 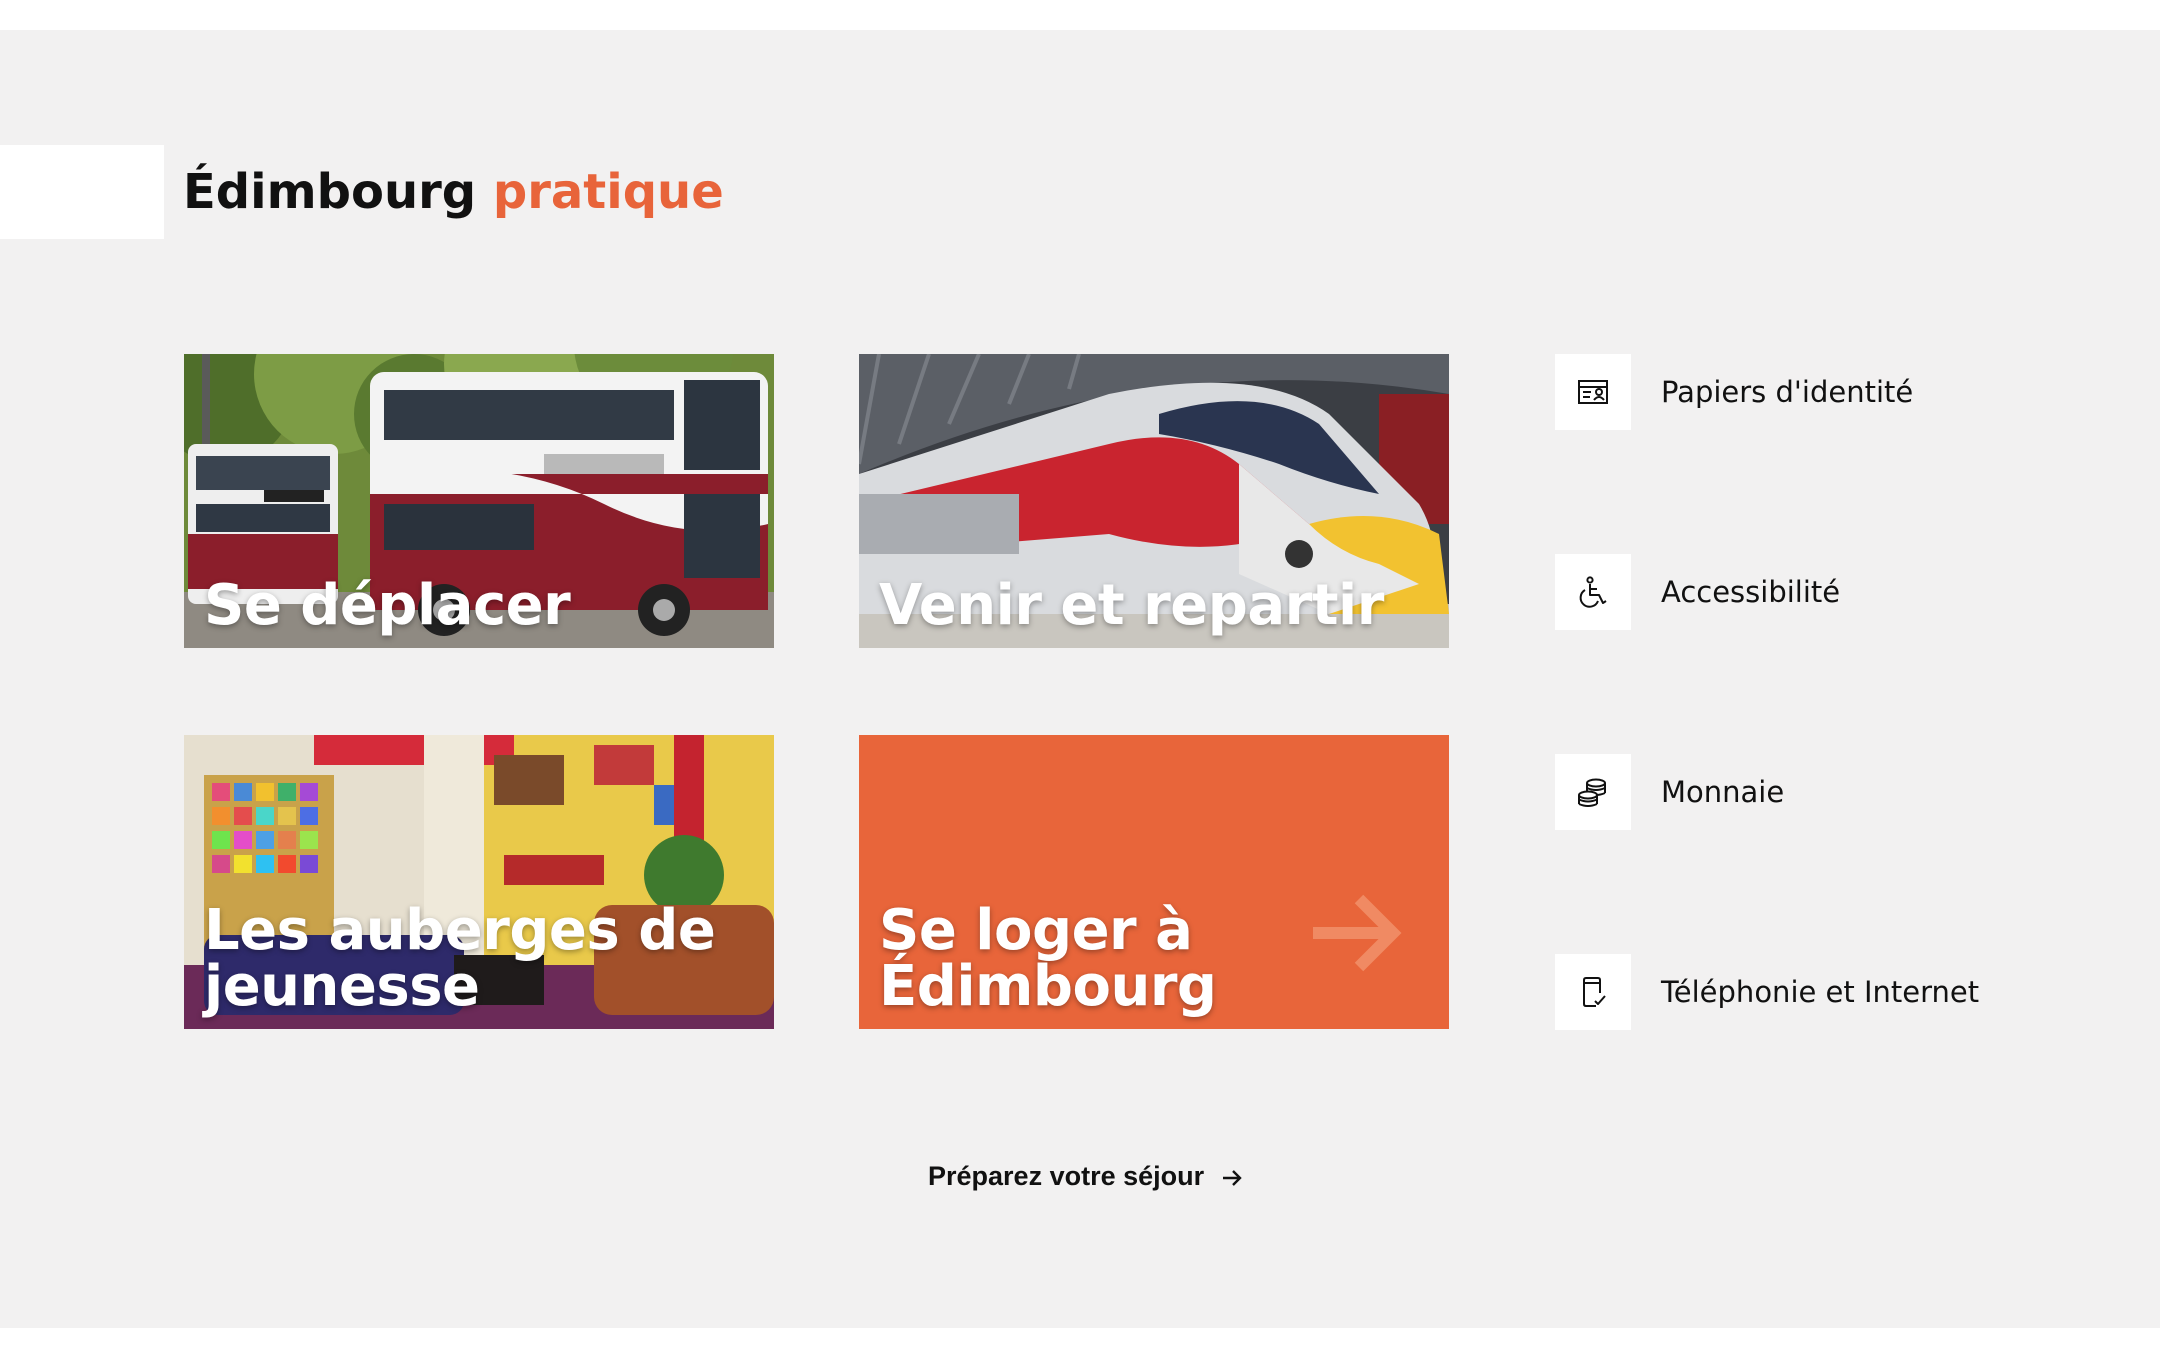 I want to click on title-tab-decoration, so click(x=82, y=192).